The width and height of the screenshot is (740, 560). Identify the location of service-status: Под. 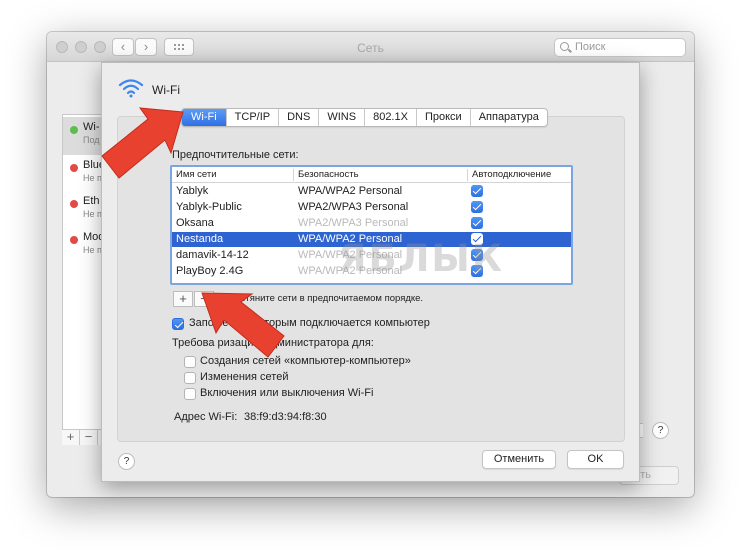
(91, 140).